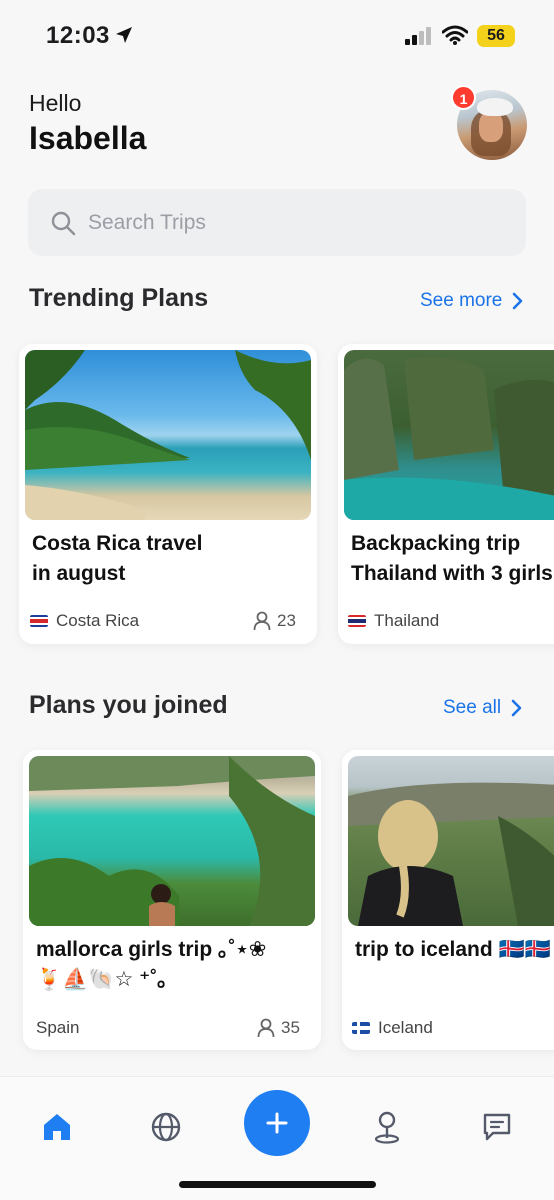 This screenshot has width=554, height=1200. What do you see at coordinates (63, 225) in the screenshot?
I see `search-icon` at bounding box center [63, 225].